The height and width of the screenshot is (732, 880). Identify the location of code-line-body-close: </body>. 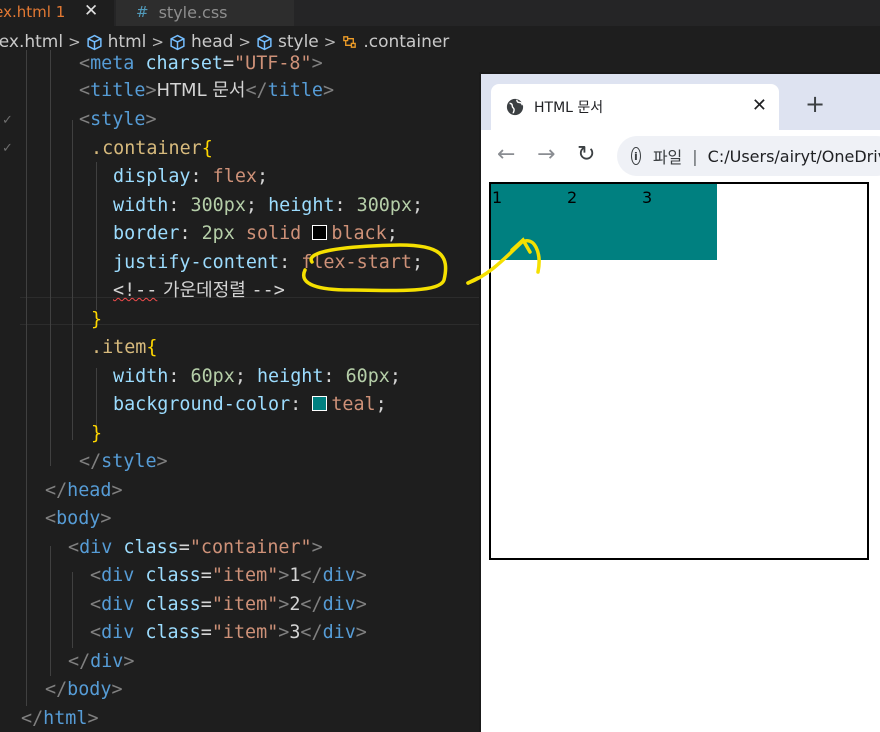
(84, 689).